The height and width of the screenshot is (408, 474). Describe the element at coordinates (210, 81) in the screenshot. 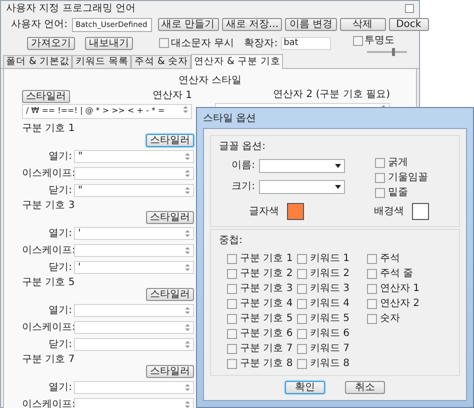

I see `group-title: 연산자 스타일` at that location.